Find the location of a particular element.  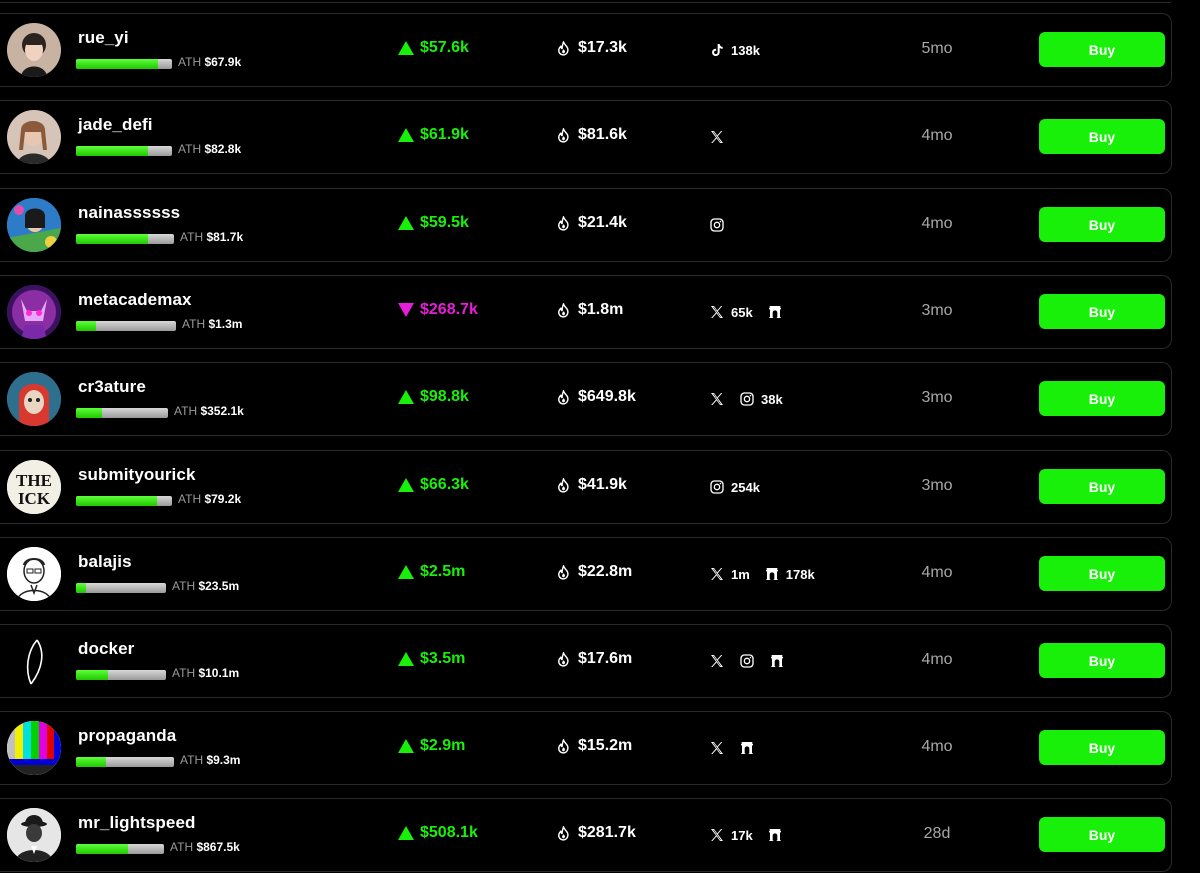

social-instagram: 38k is located at coordinates (761, 399).